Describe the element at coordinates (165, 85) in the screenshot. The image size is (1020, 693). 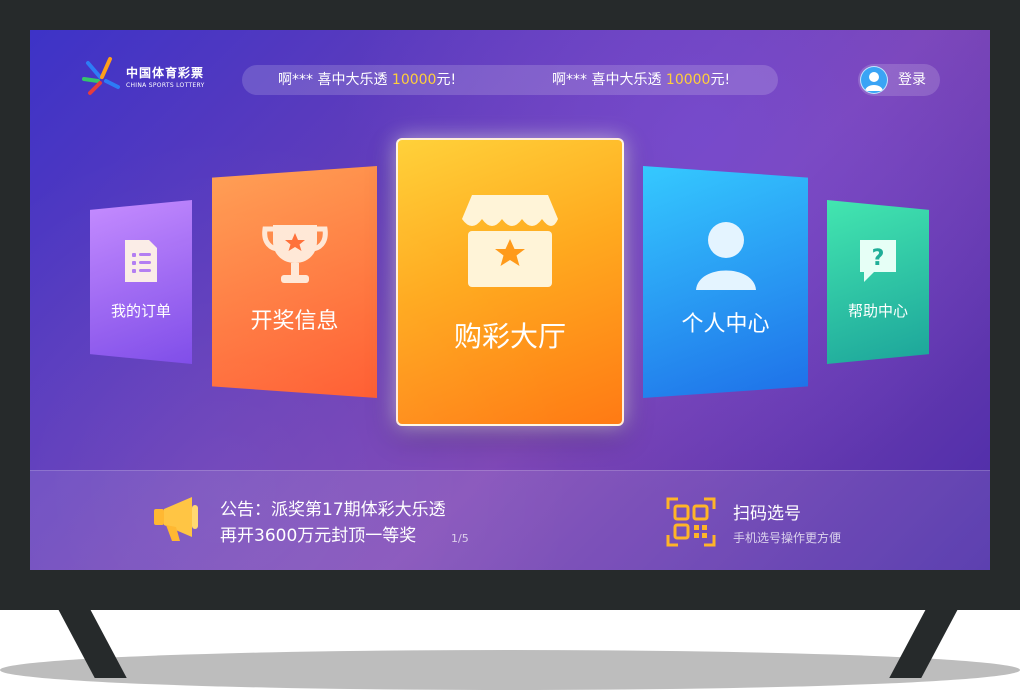
I see `logo-english-name: CHINA SPORTS LOTTERY` at that location.